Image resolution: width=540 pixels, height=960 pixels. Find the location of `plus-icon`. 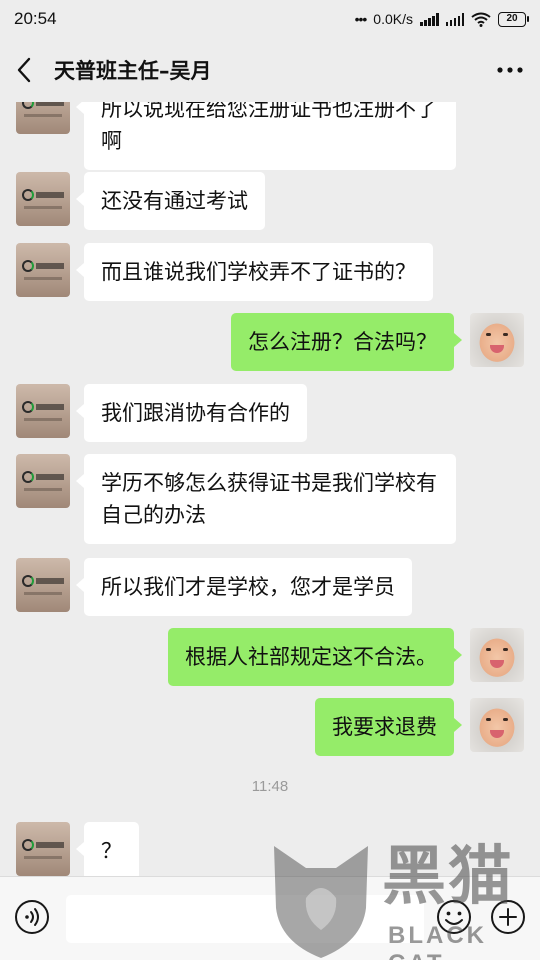

plus-icon is located at coordinates (508, 917).